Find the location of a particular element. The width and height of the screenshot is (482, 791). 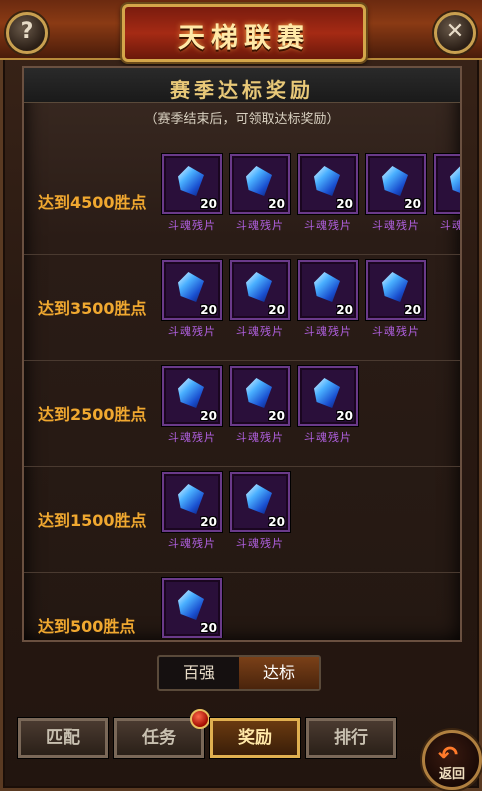

reward-tier-row: 达到4500胜点 20 斗魂残片 20 斗魂残片 20 斗魂残片 20 斗魂残片 20 斗魂残片 is located at coordinates (242, 201).